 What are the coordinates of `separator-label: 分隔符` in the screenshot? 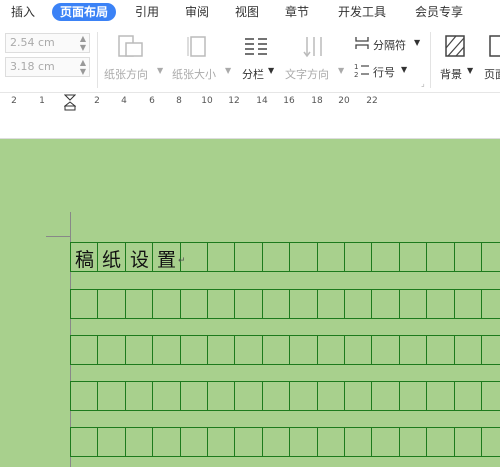 It's located at (389, 45).